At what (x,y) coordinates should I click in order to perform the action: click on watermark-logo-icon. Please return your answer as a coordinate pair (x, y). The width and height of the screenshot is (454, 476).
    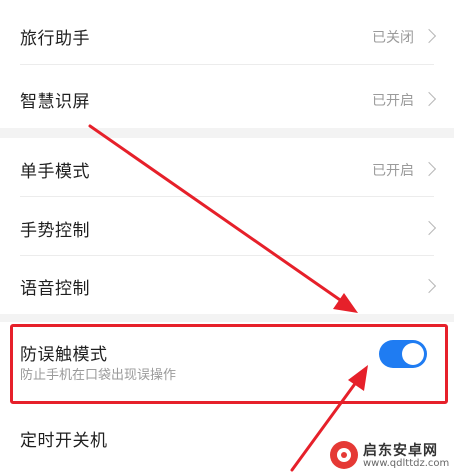
    Looking at the image, I should click on (344, 455).